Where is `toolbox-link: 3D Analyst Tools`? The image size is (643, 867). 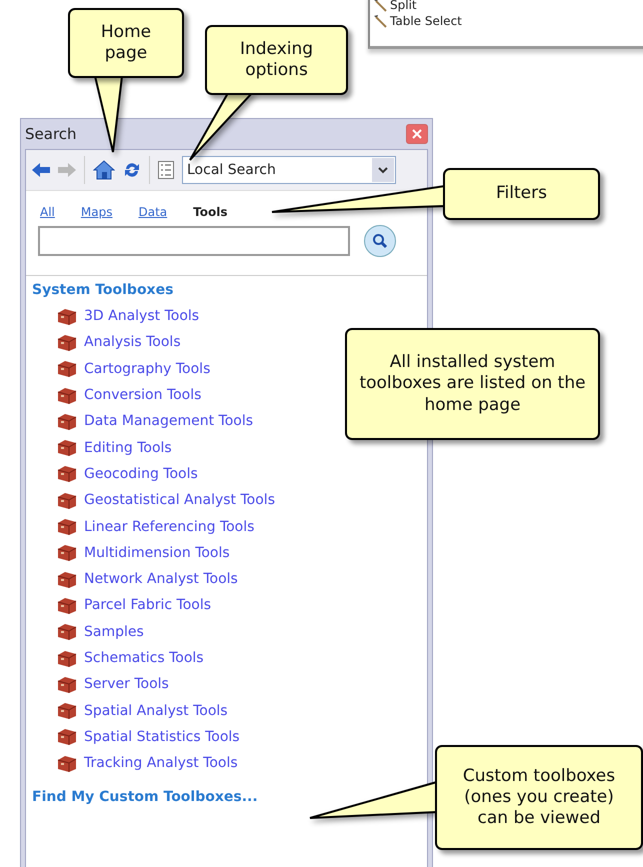 toolbox-link: 3D Analyst Tools is located at coordinates (142, 316).